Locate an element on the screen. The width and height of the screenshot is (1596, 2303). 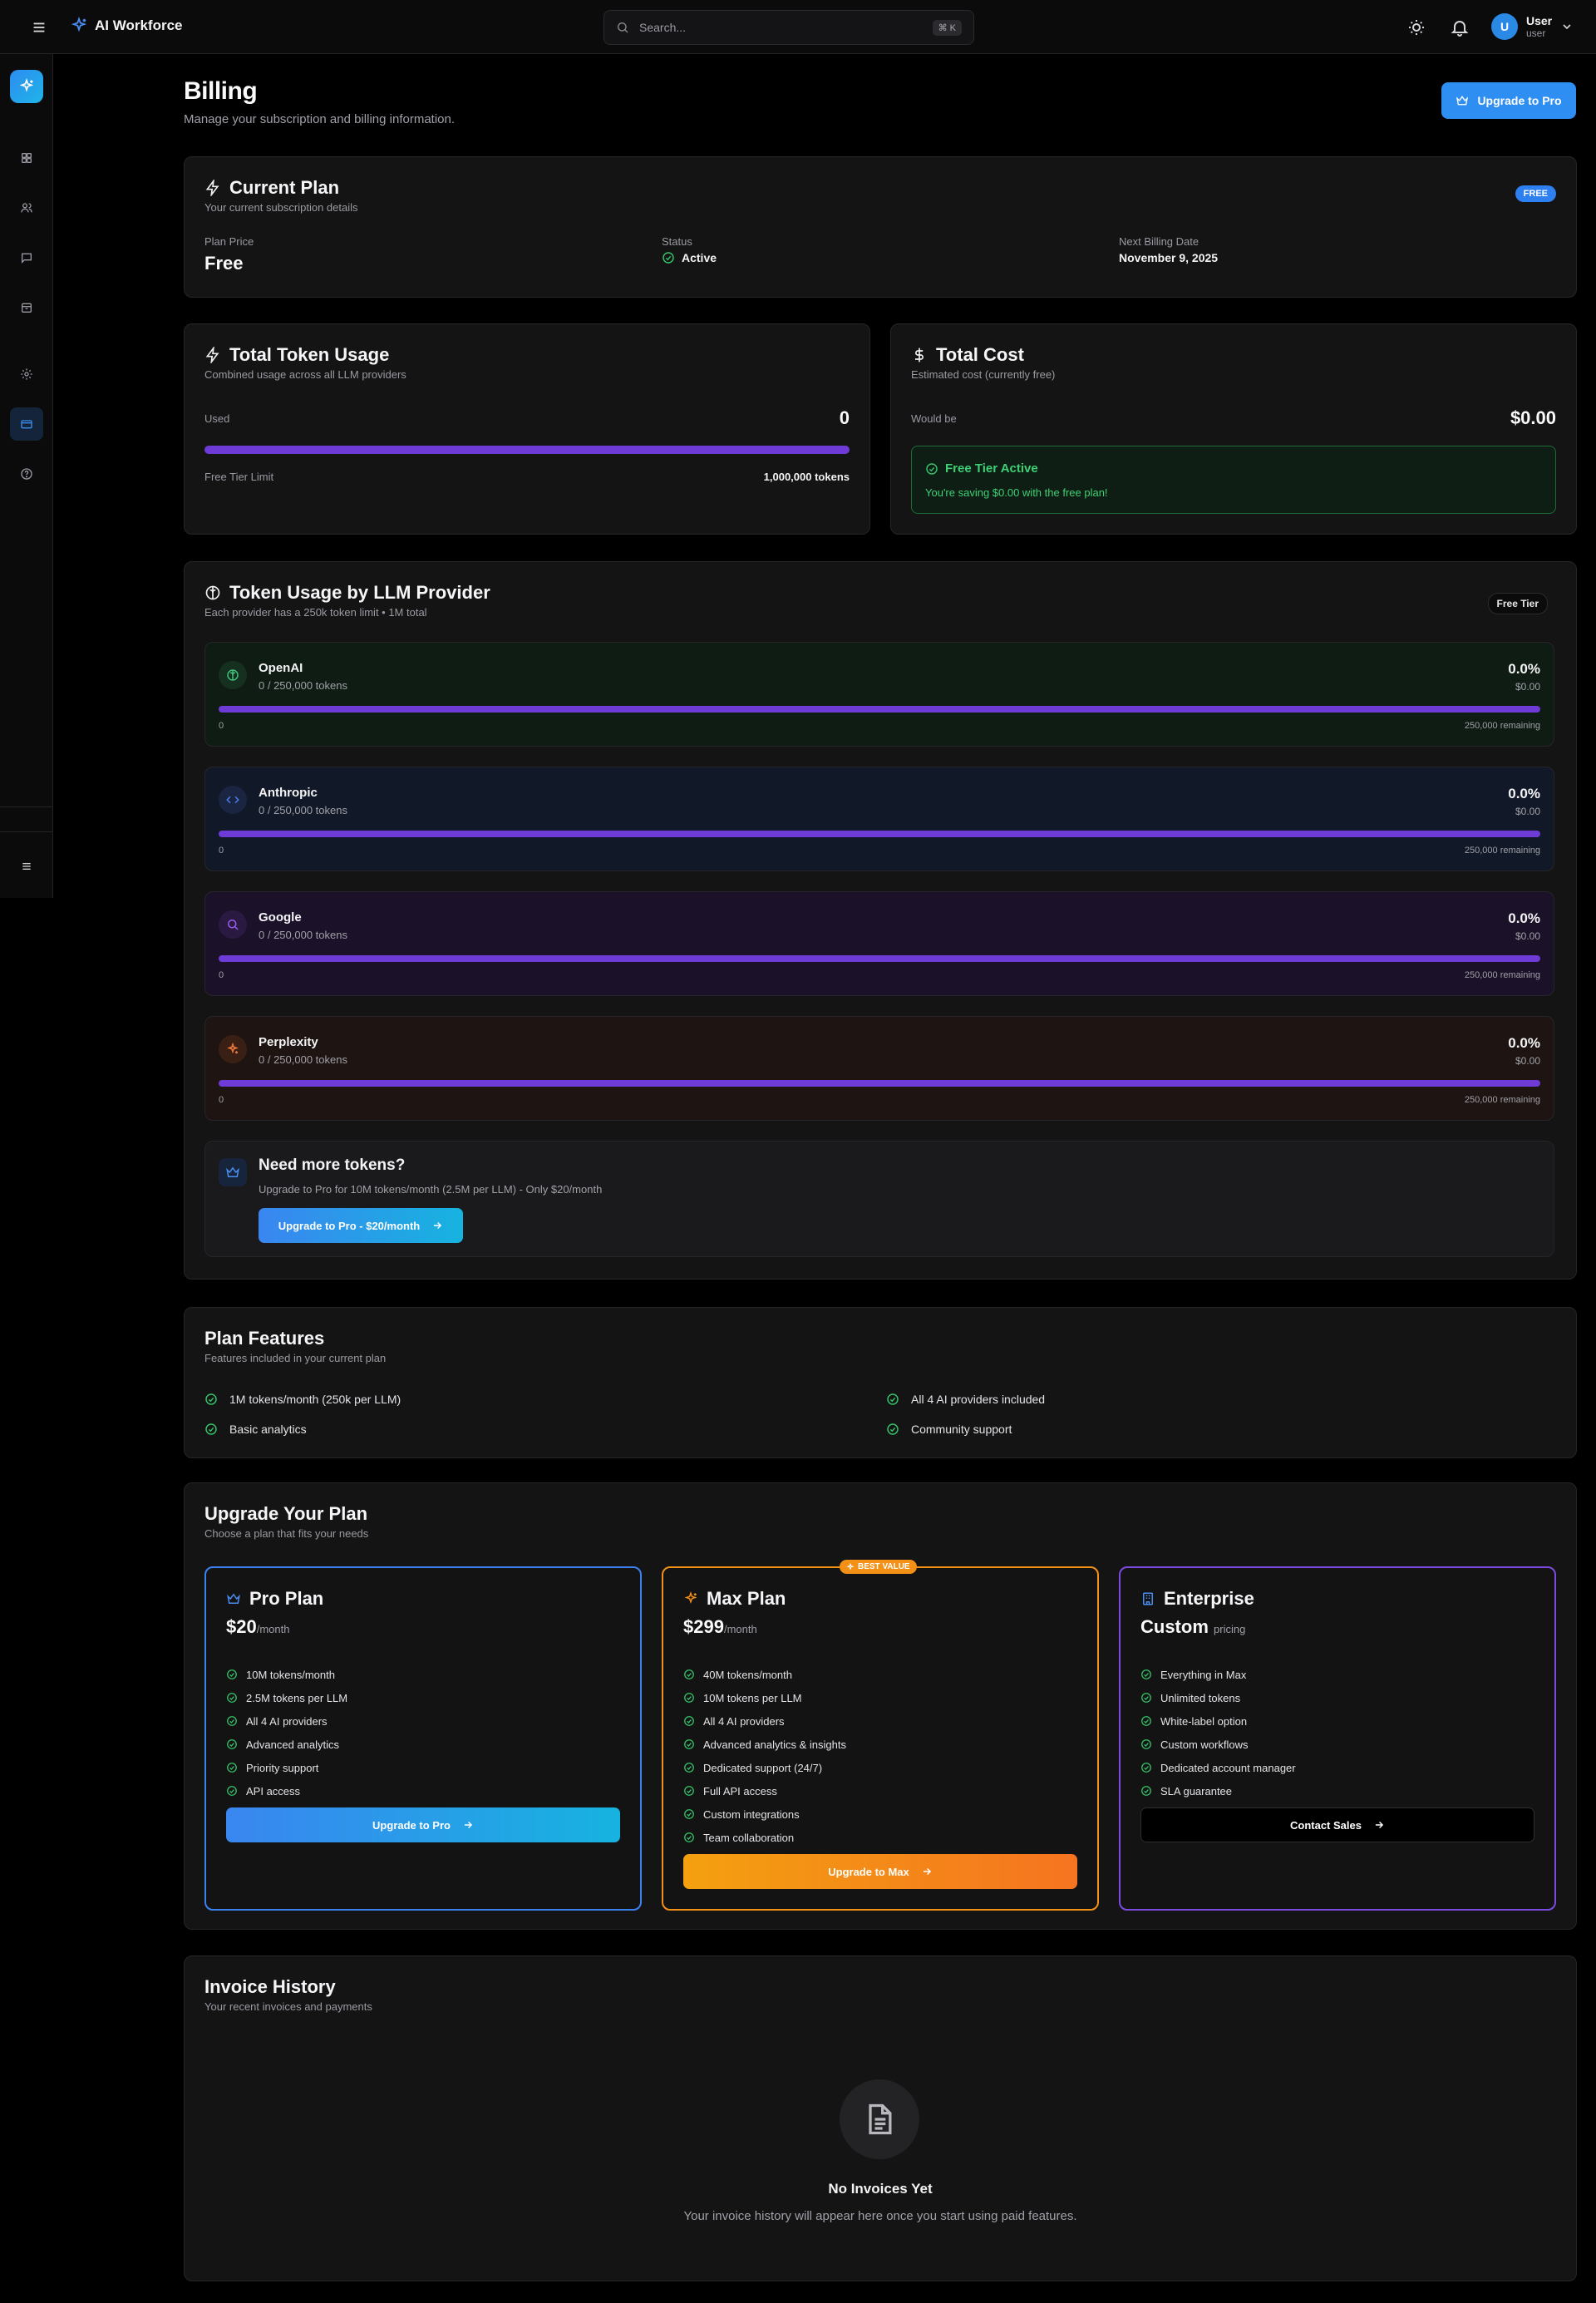
plan-feature: API access is located at coordinates (286, 1790).